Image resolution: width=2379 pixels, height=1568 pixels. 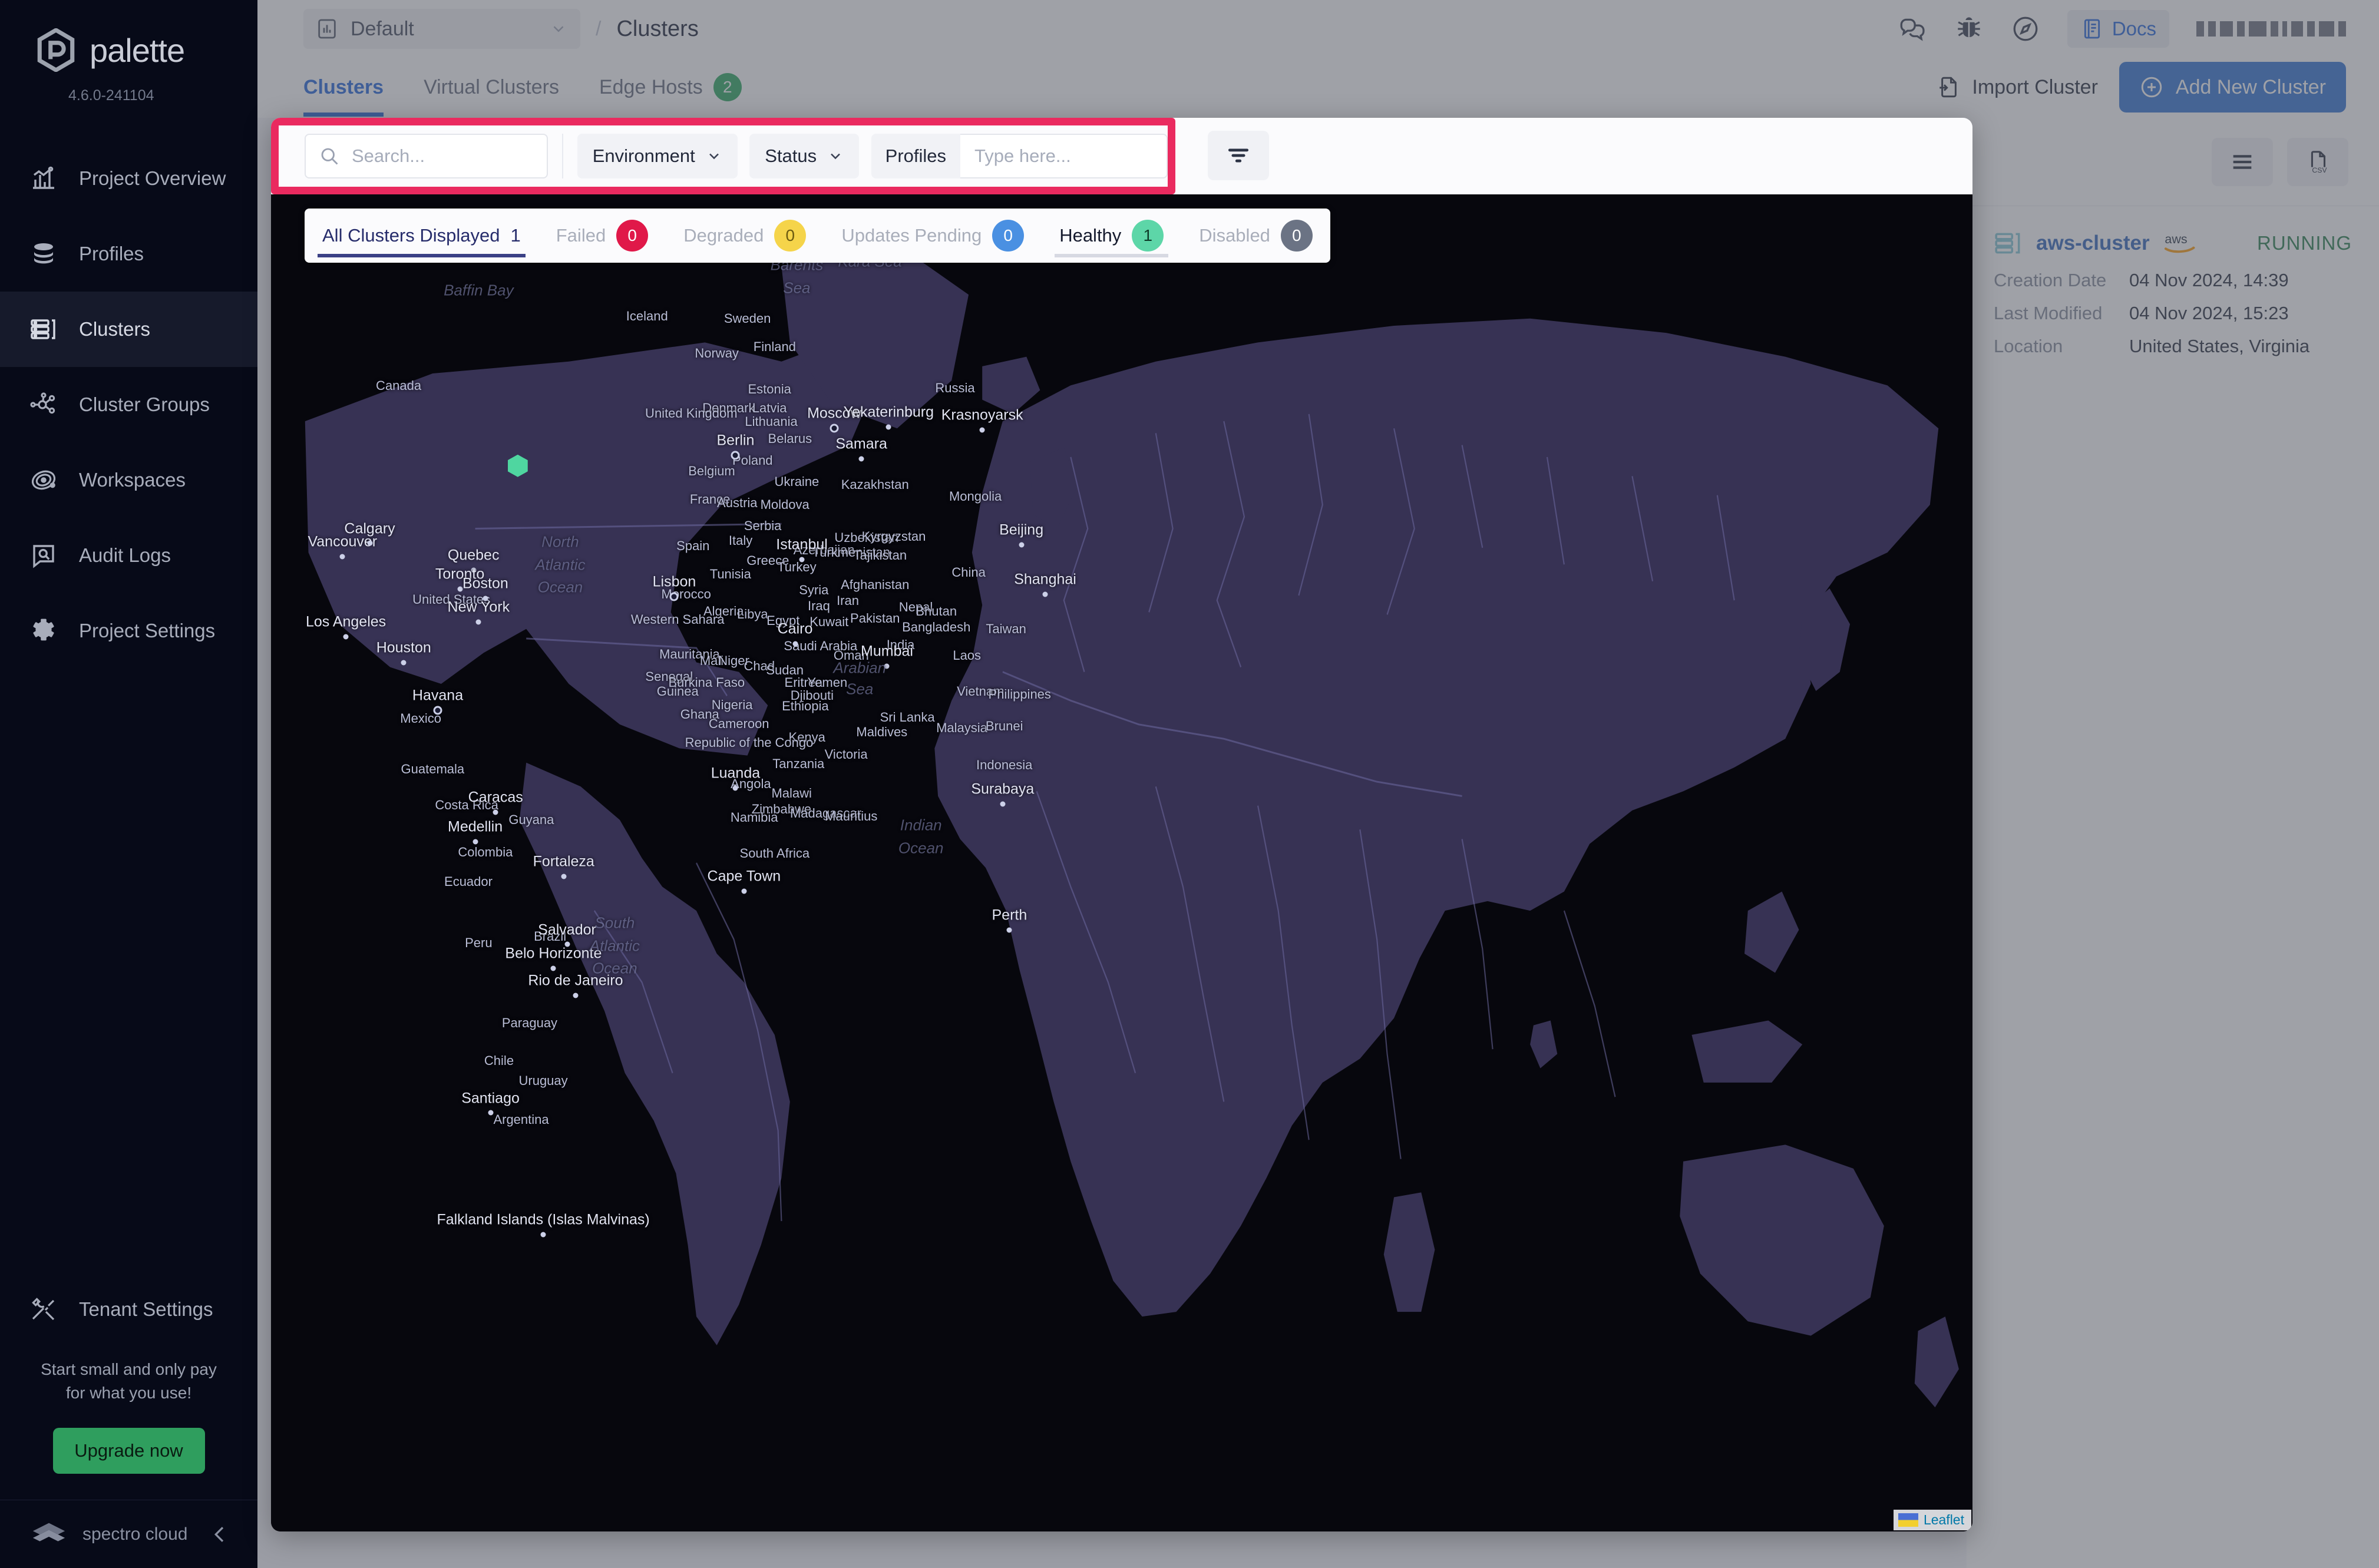 What do you see at coordinates (916, 156) in the screenshot?
I see `profiles-label: Profiles` at bounding box center [916, 156].